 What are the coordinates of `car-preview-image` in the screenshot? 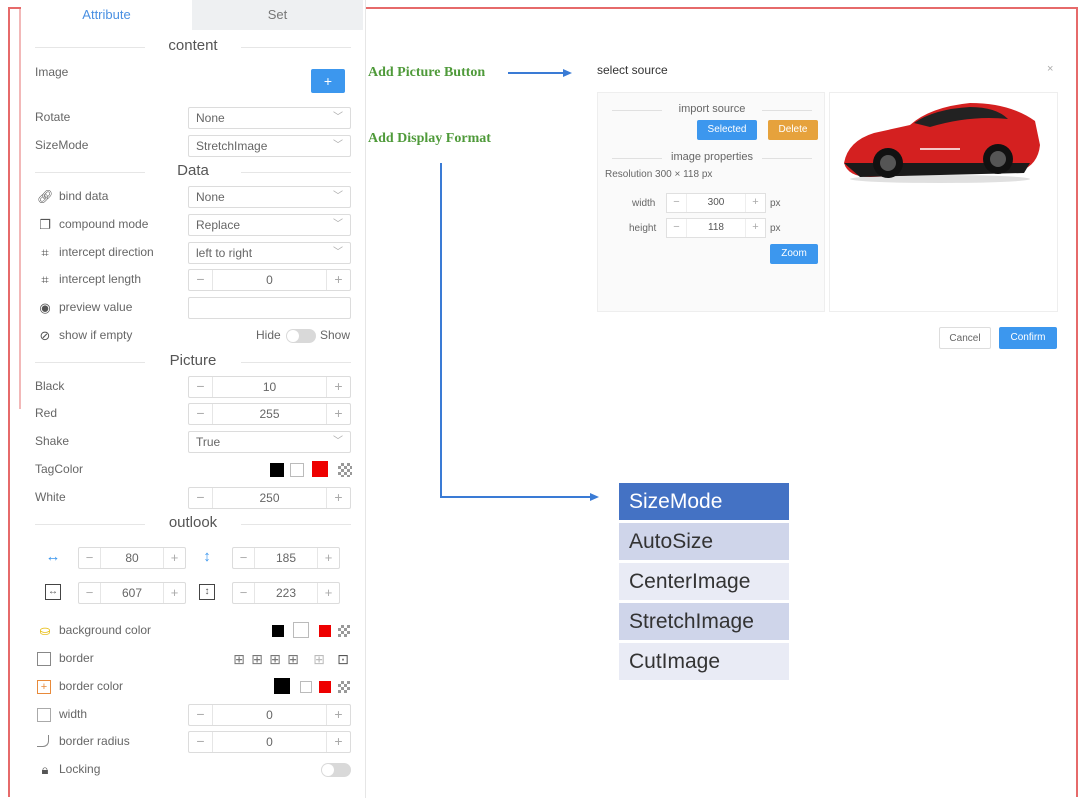 It's located at (942, 143).